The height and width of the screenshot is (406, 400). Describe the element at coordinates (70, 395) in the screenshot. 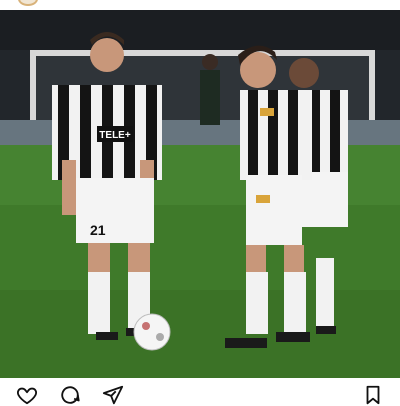

I see `speech-bubble-icon` at that location.